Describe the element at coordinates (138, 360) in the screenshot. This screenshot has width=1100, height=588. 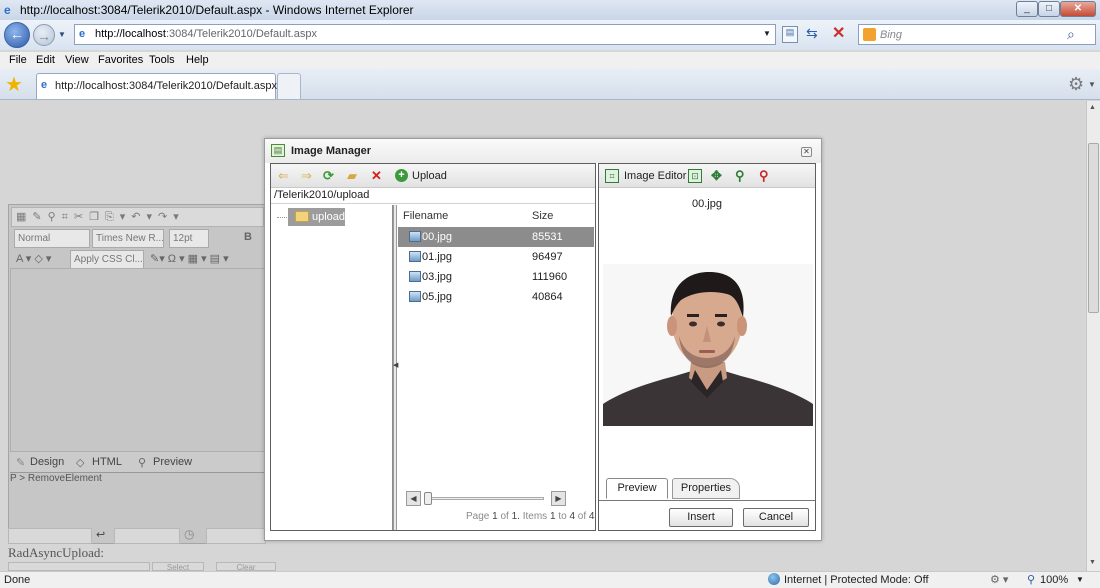
I see `editor-content-area` at that location.